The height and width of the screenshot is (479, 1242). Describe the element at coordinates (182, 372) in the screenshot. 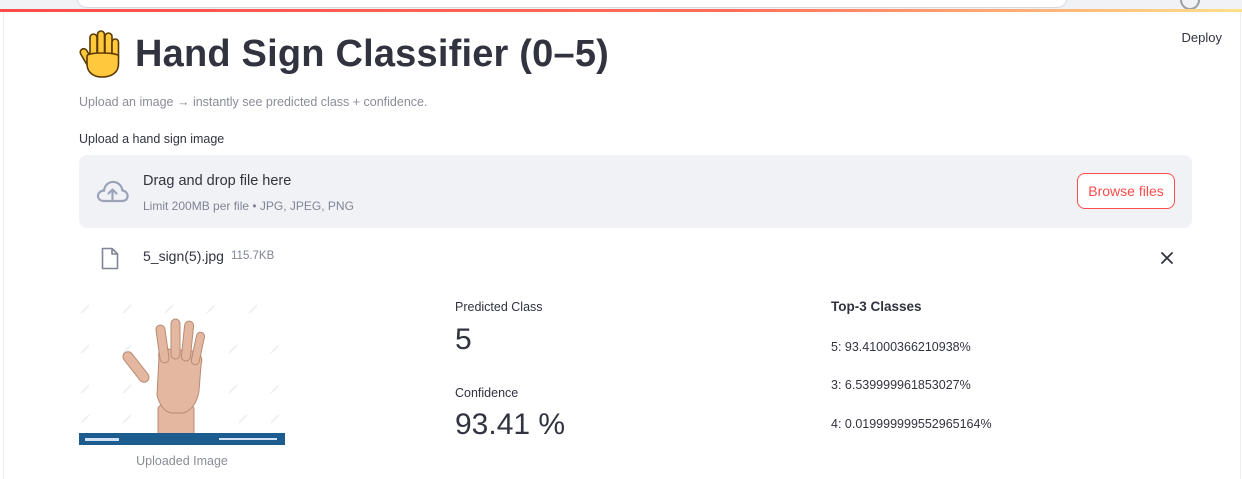

I see `uploaded-hand-image` at that location.